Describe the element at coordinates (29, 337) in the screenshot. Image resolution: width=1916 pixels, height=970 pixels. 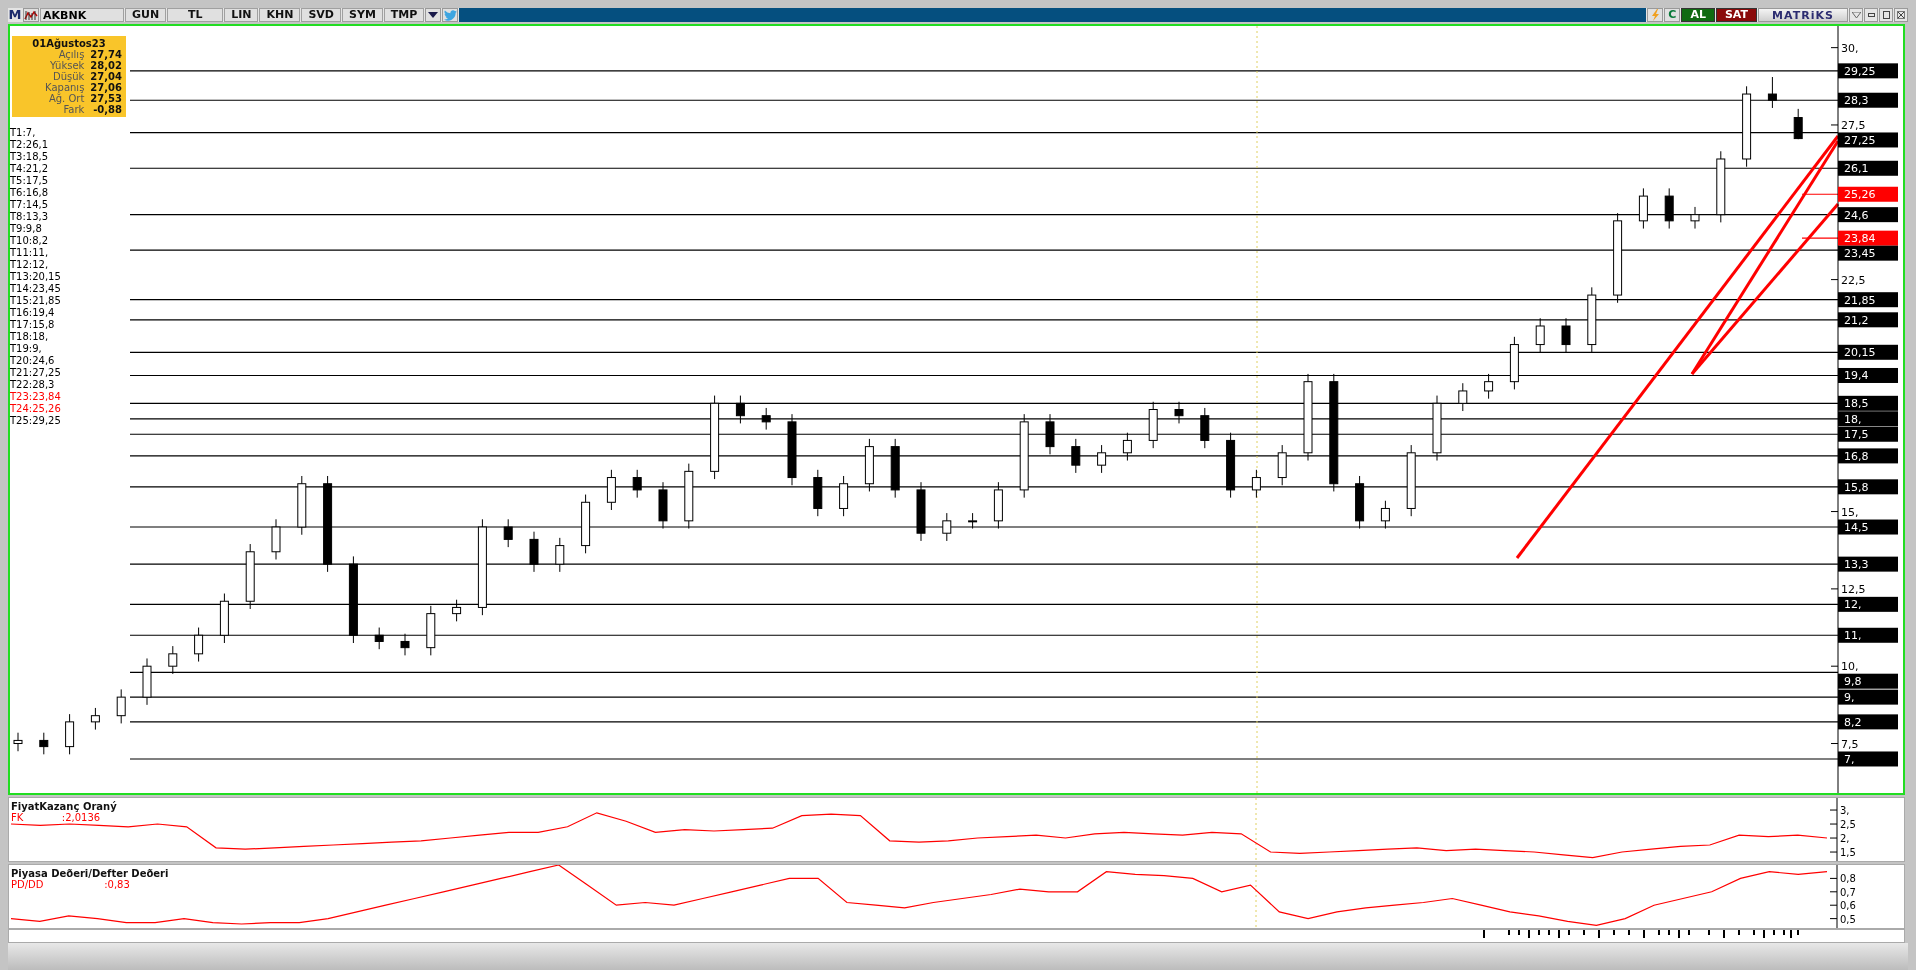
I see `level-label: T18:18,` at that location.